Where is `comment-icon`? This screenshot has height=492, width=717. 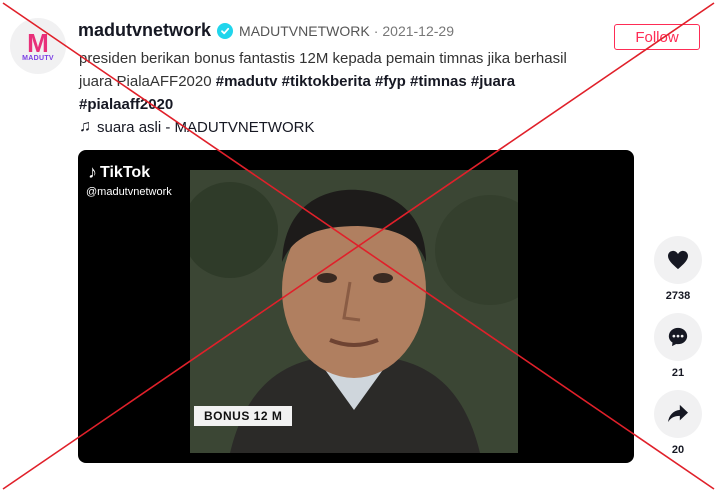
comment-icon is located at coordinates (678, 337).